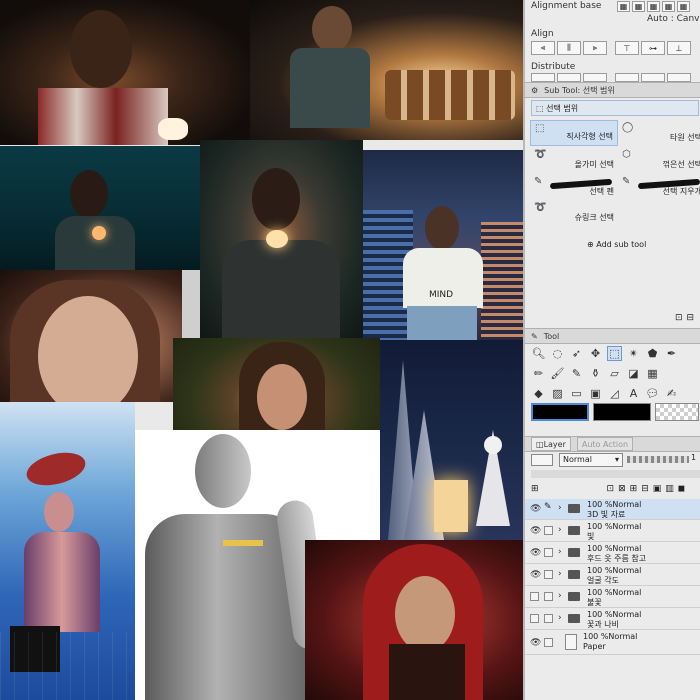  What do you see at coordinates (574, 160) in the screenshot?
I see `subtool-lasso-select: ➰ 올가미 선택` at bounding box center [574, 160].